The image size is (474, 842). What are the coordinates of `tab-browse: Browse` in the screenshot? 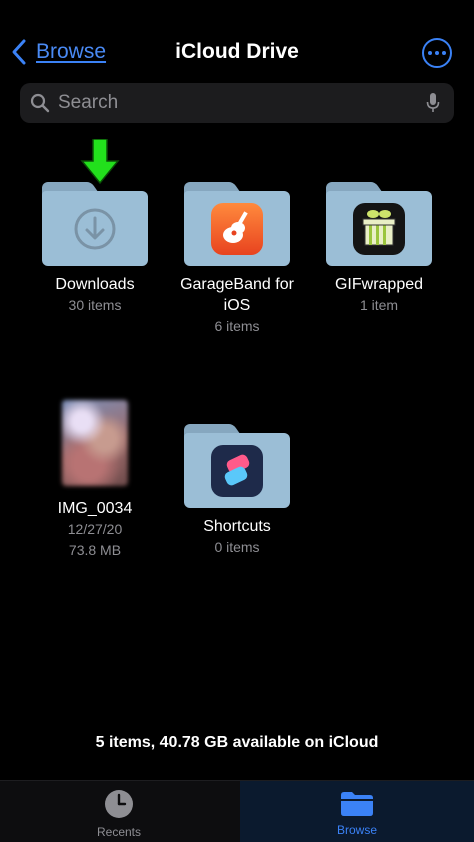 It's located at (357, 811).